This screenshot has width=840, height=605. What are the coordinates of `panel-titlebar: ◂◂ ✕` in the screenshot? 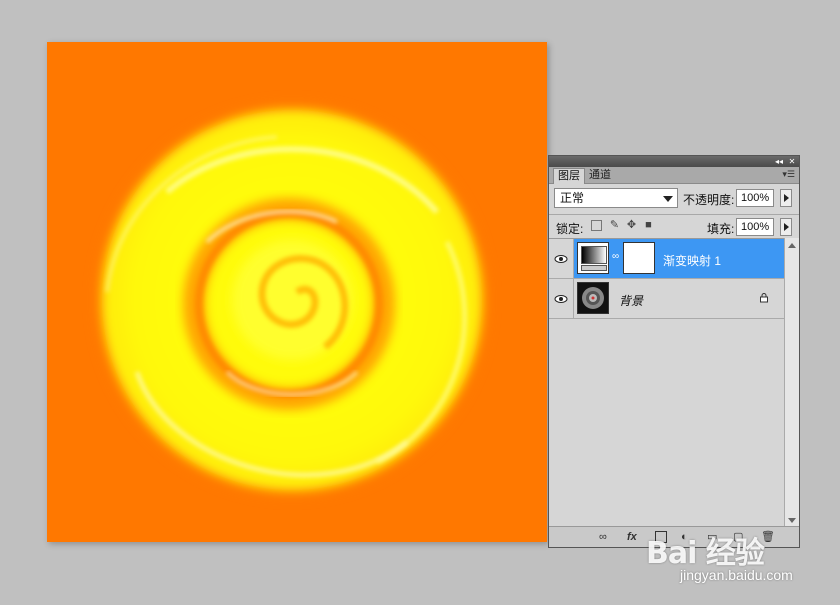 It's located at (674, 161).